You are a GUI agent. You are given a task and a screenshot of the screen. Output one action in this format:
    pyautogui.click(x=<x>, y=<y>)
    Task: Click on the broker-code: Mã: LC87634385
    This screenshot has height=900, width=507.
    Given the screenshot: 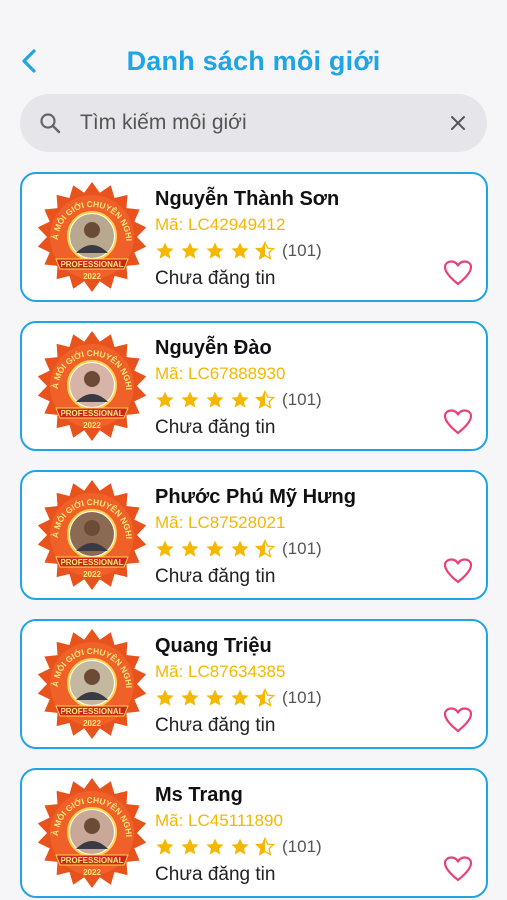 What is the action you would take?
    pyautogui.click(x=220, y=671)
    